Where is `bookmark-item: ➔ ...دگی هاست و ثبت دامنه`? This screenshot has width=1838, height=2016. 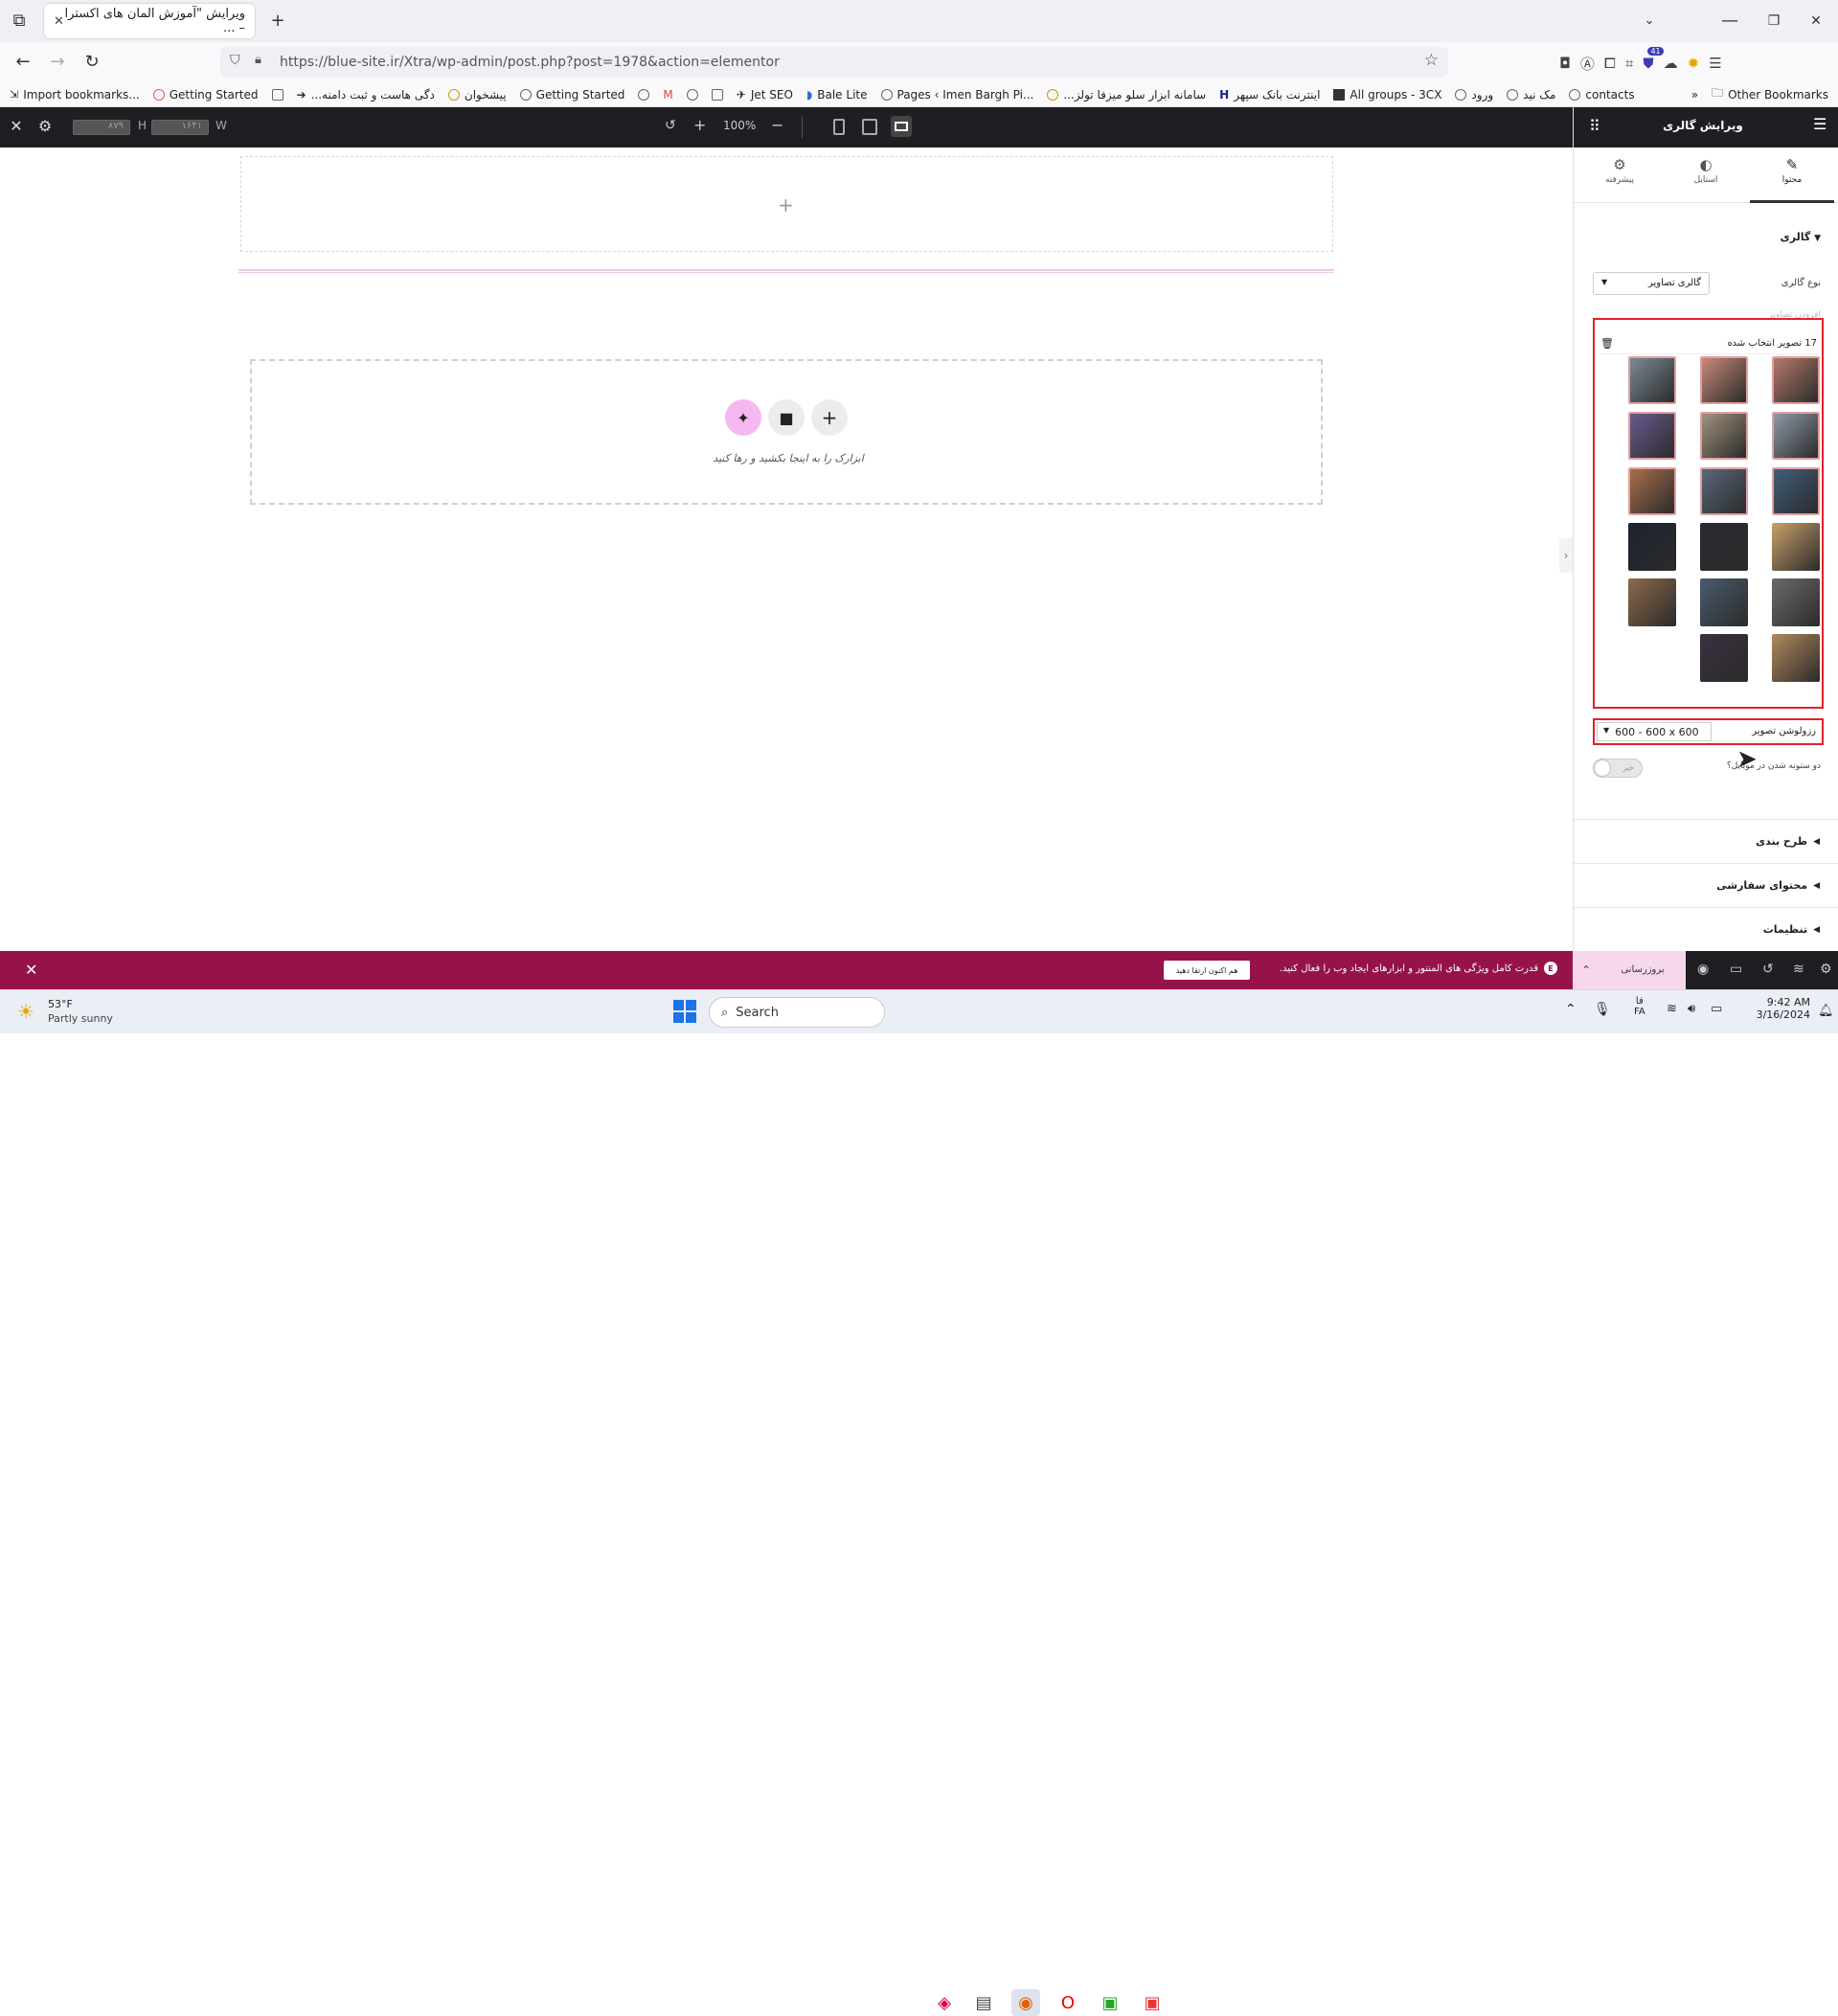
bookmark-item: ➔ ...دگی هاست و ثبت دامنه is located at coordinates (366, 95).